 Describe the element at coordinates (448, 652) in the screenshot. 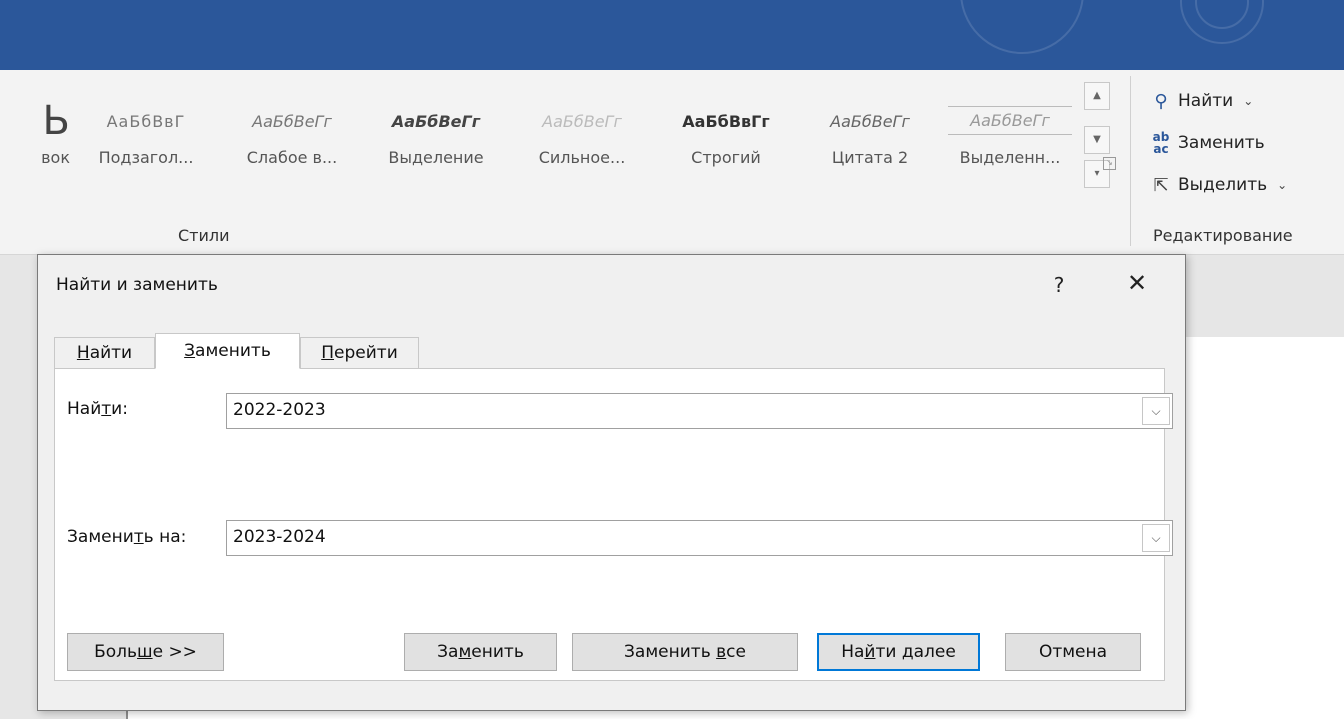

I see `replace-button-pre: За` at that location.